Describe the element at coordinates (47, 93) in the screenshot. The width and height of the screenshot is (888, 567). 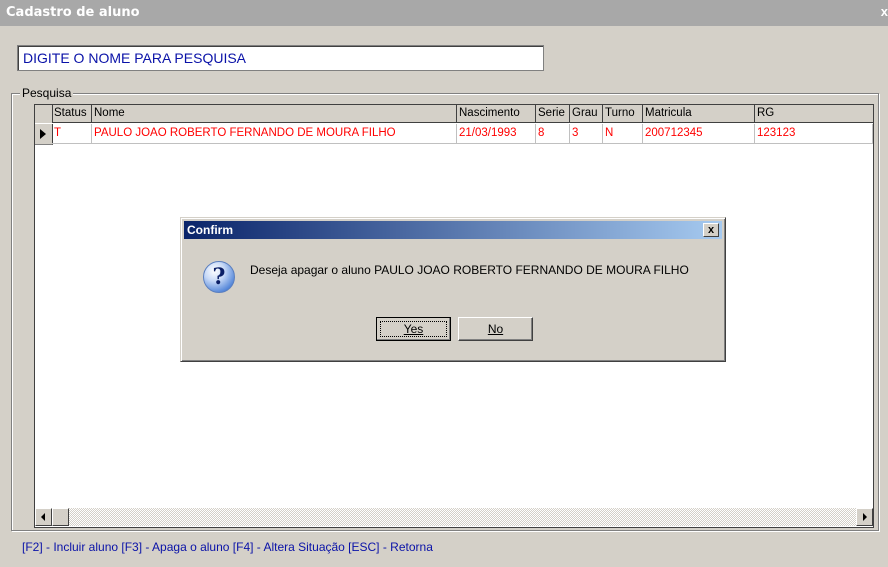
I see `group-label: Pesquisa` at that location.